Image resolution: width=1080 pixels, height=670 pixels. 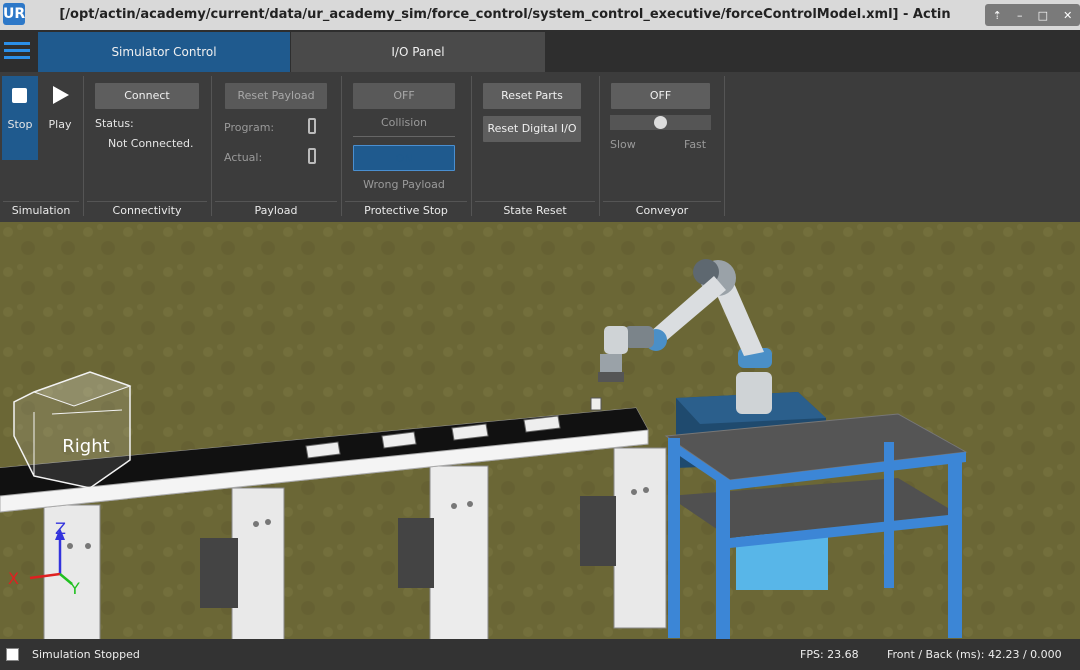 What do you see at coordinates (532, 96) in the screenshot?
I see `reset-parts-button: Reset Parts` at bounding box center [532, 96].